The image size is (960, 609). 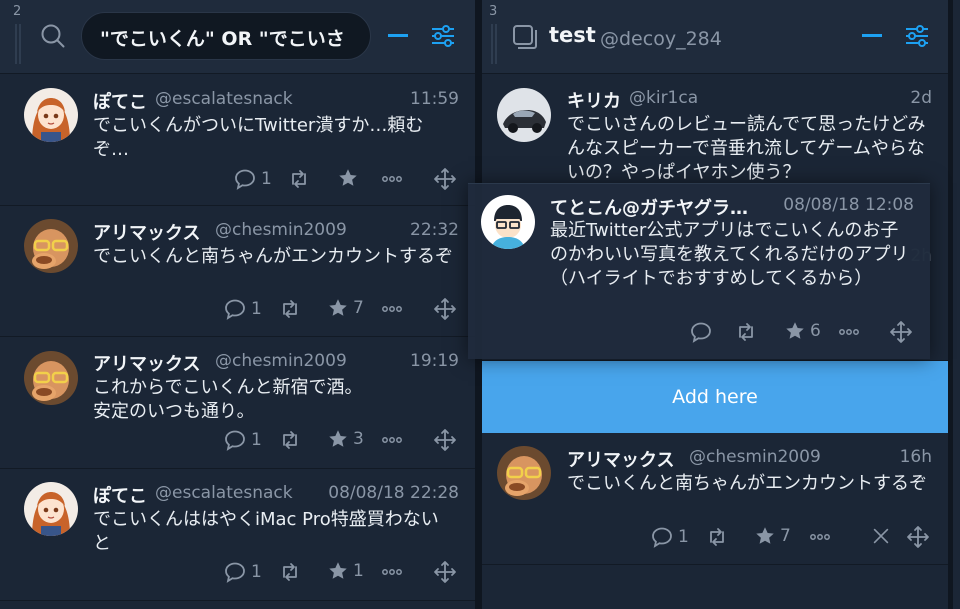 What do you see at coordinates (256, 309) in the screenshot?
I see `reply-count: 1` at bounding box center [256, 309].